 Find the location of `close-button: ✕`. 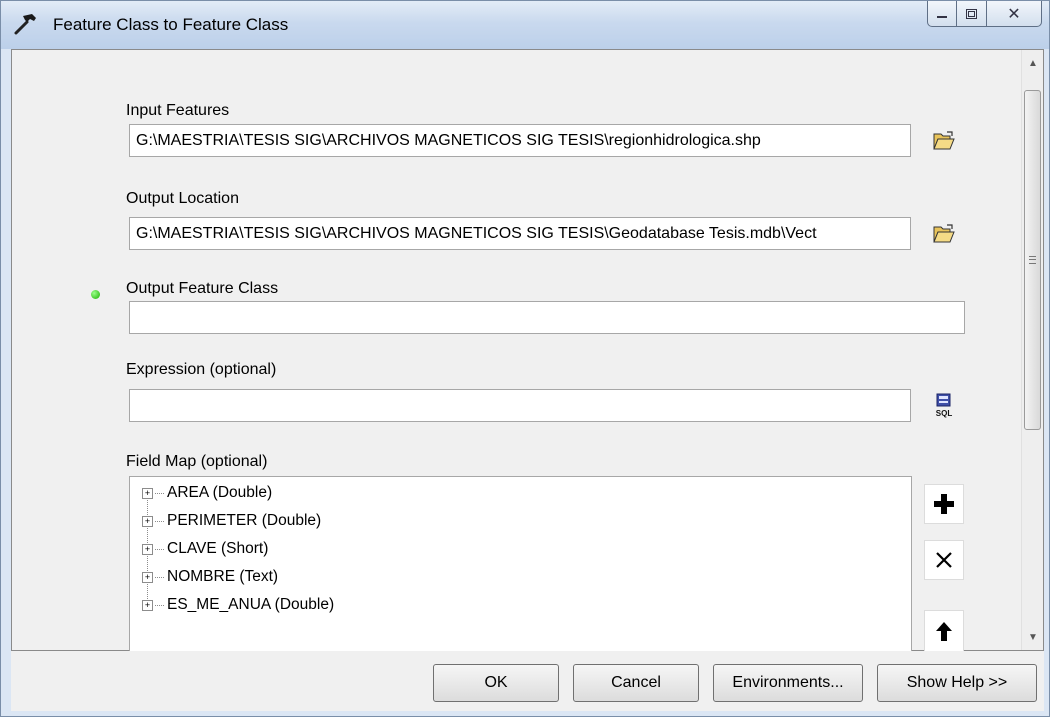

close-button: ✕ is located at coordinates (1014, 14).